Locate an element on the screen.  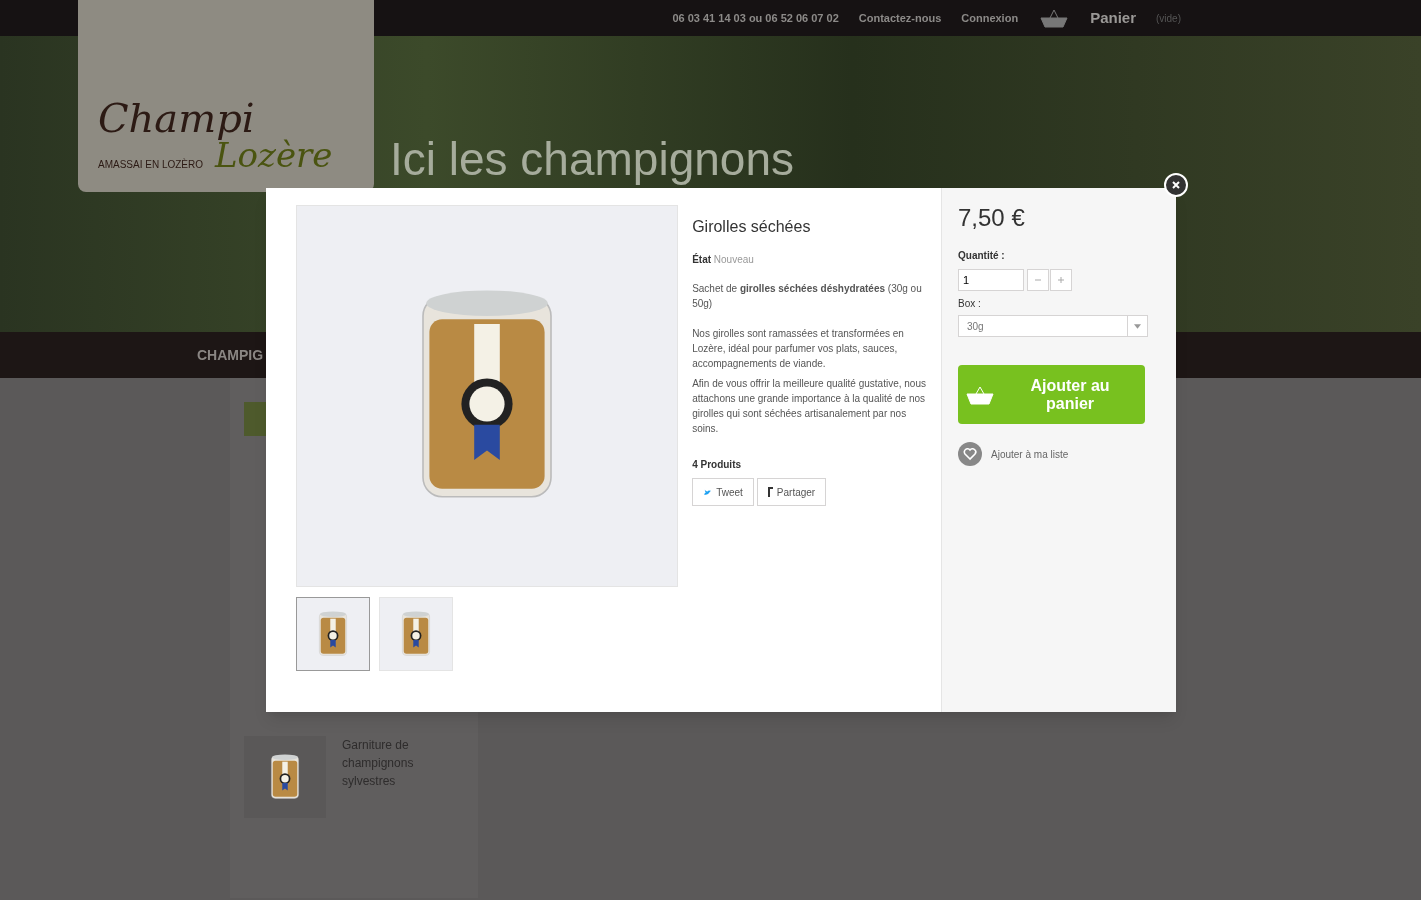
box-select: 30g is located at coordinates (1053, 326).